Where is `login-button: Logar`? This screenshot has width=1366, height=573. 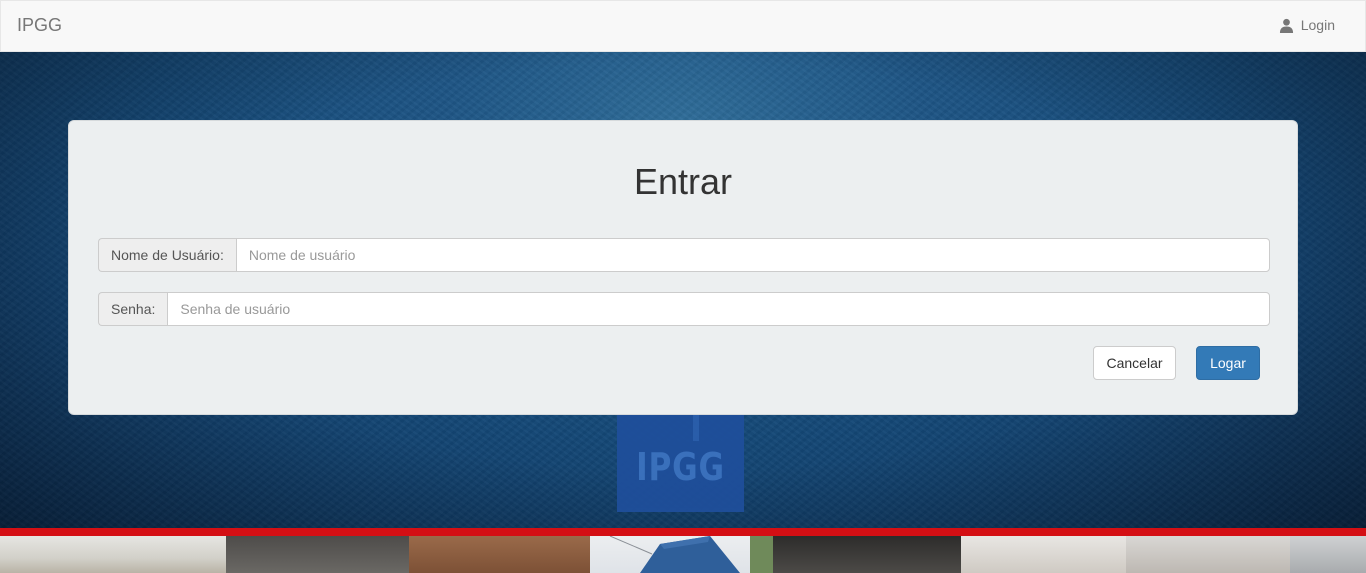
login-button: Logar is located at coordinates (1228, 363).